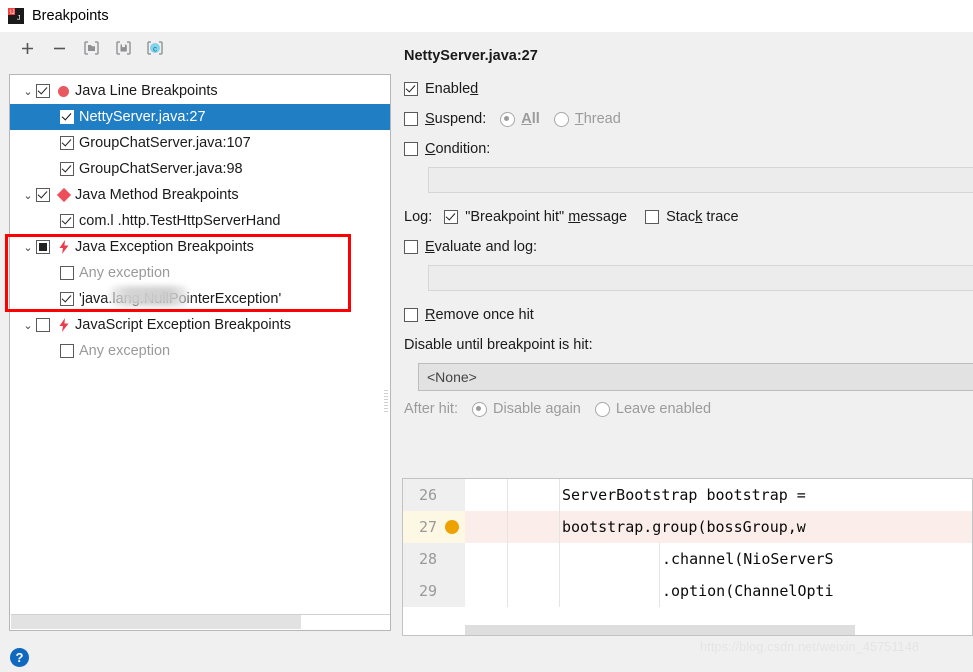 The width and height of the screenshot is (973, 672). What do you see at coordinates (200, 143) in the screenshot?
I see `tree-item: GroupChatServer.java:107` at bounding box center [200, 143].